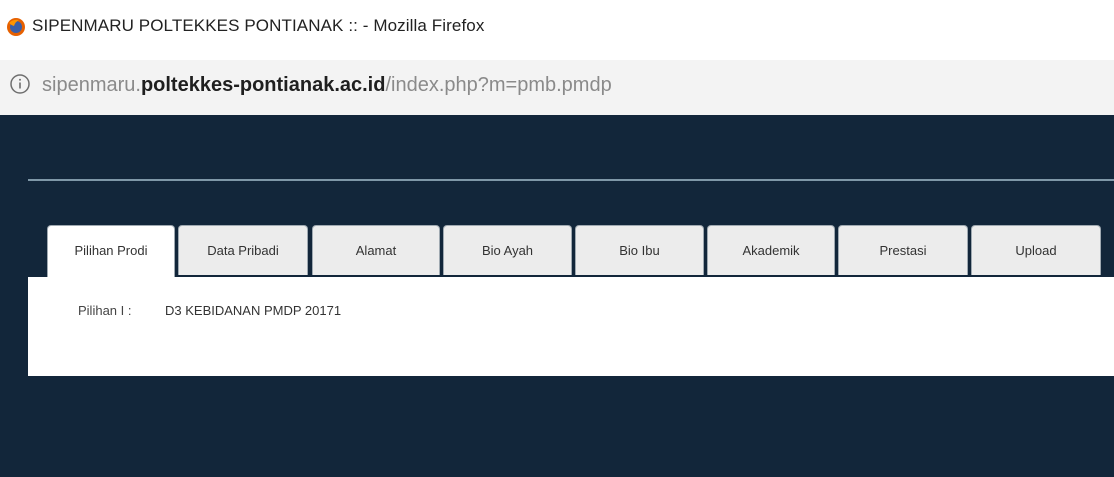 The width and height of the screenshot is (1114, 477). What do you see at coordinates (16, 27) in the screenshot?
I see `firefox-icon` at bounding box center [16, 27].